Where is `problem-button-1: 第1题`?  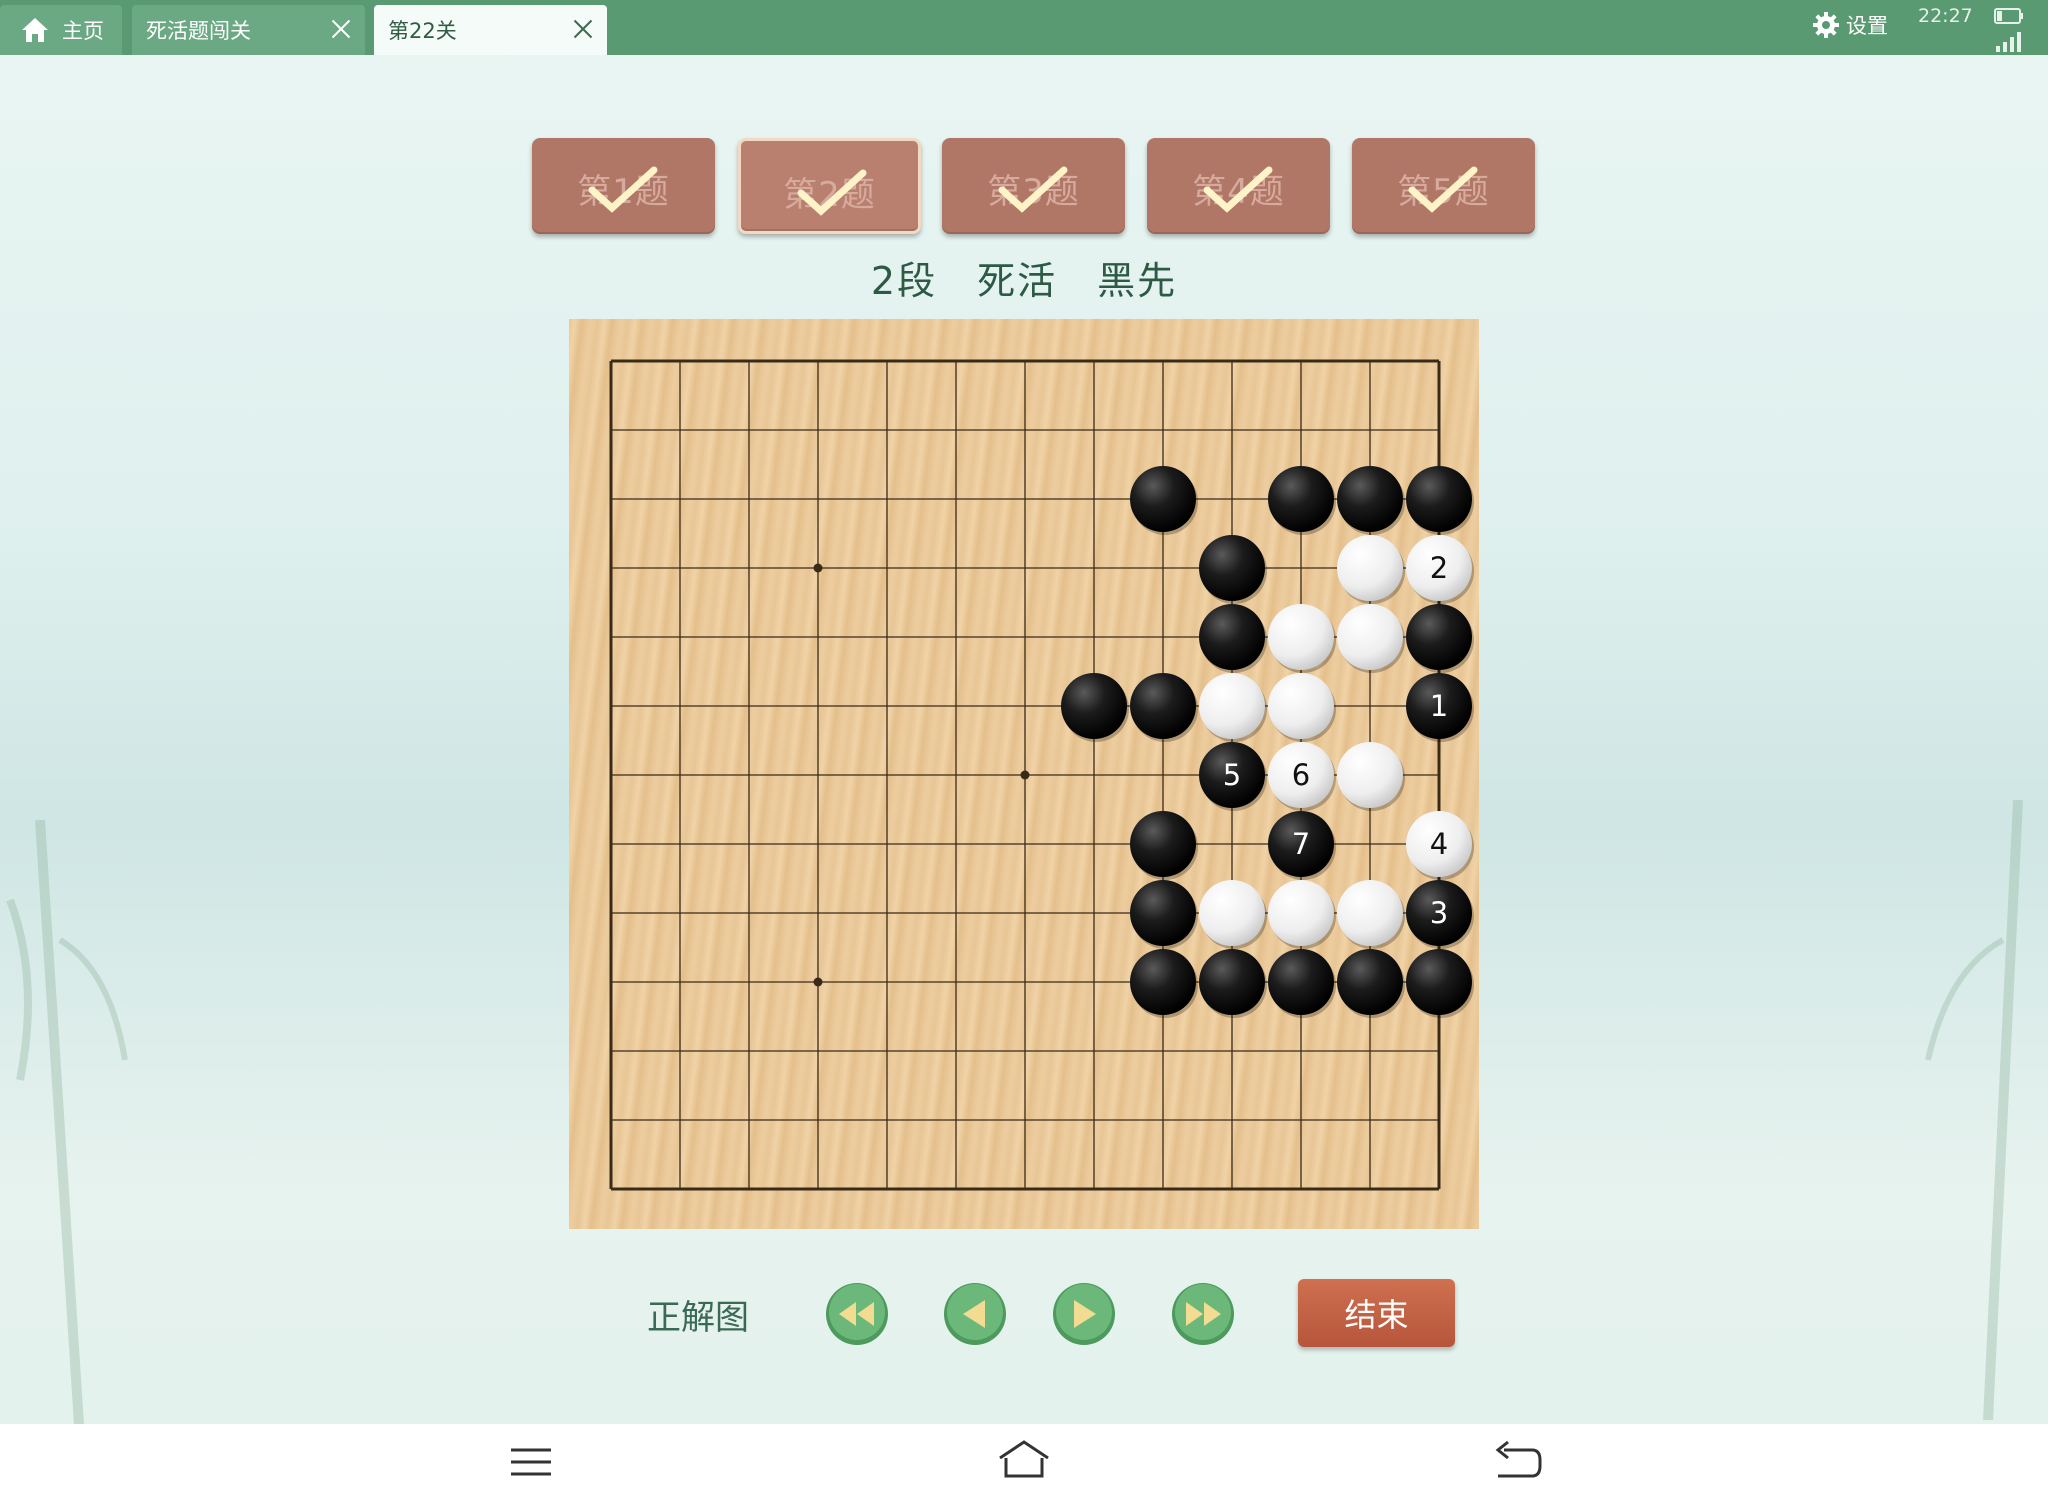 problem-button-1: 第1题 is located at coordinates (623, 186).